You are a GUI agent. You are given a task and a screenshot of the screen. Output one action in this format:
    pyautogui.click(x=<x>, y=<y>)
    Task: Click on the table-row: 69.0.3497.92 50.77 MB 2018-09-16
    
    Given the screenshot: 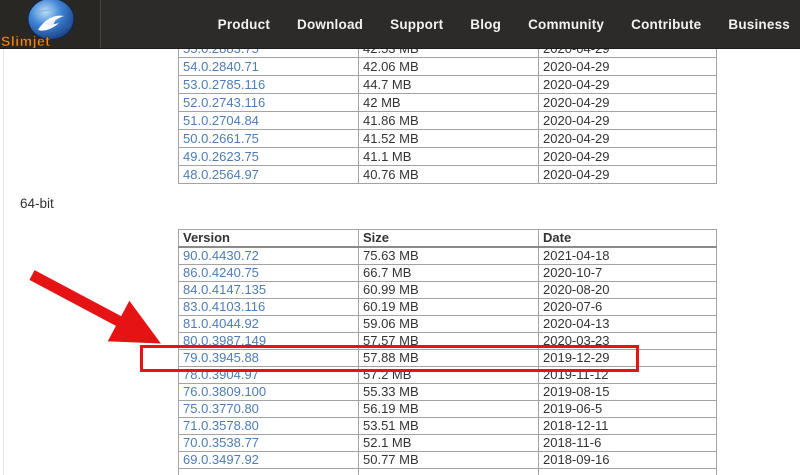 What is the action you would take?
    pyautogui.click(x=447, y=460)
    